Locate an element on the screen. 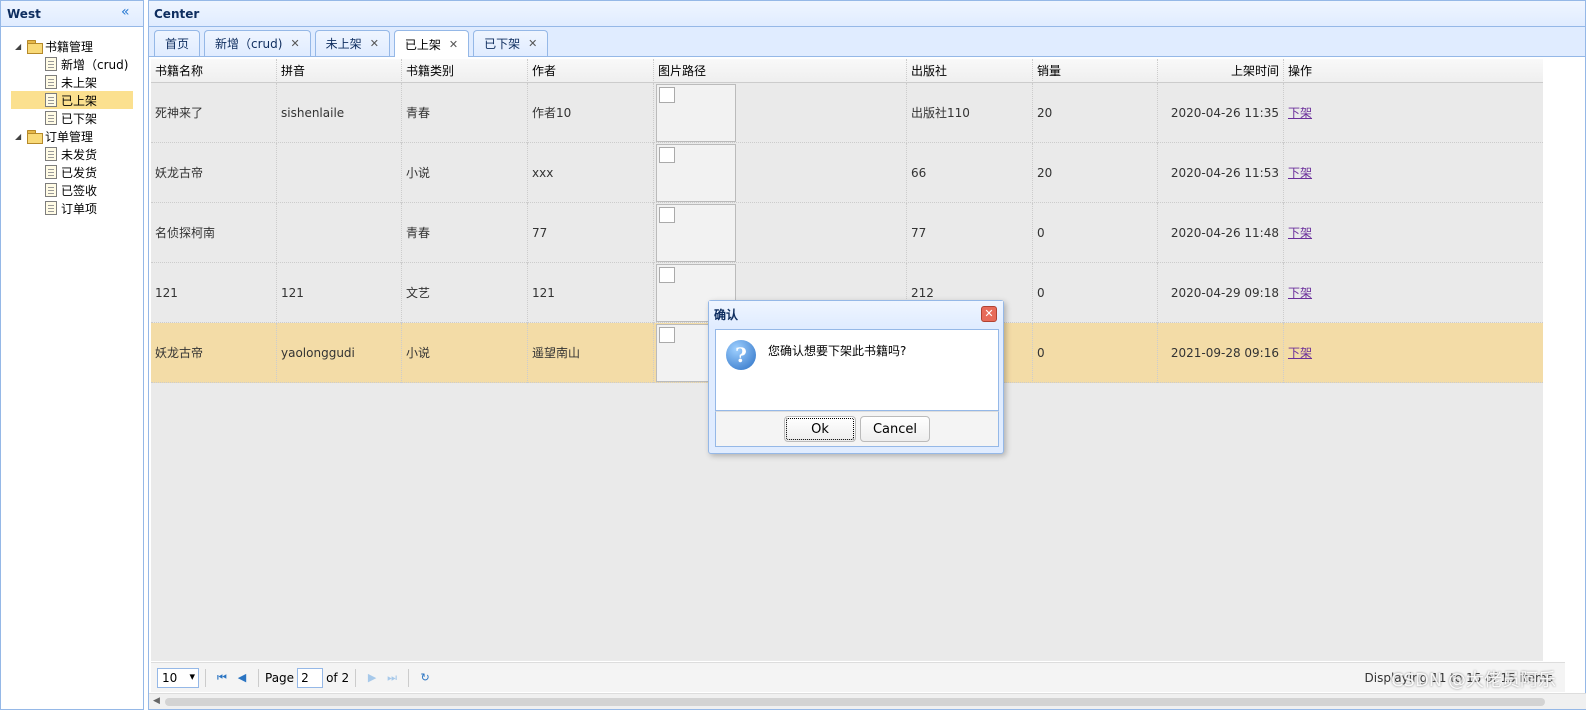 The height and width of the screenshot is (710, 1586). page-size-select: 10 is located at coordinates (178, 677).